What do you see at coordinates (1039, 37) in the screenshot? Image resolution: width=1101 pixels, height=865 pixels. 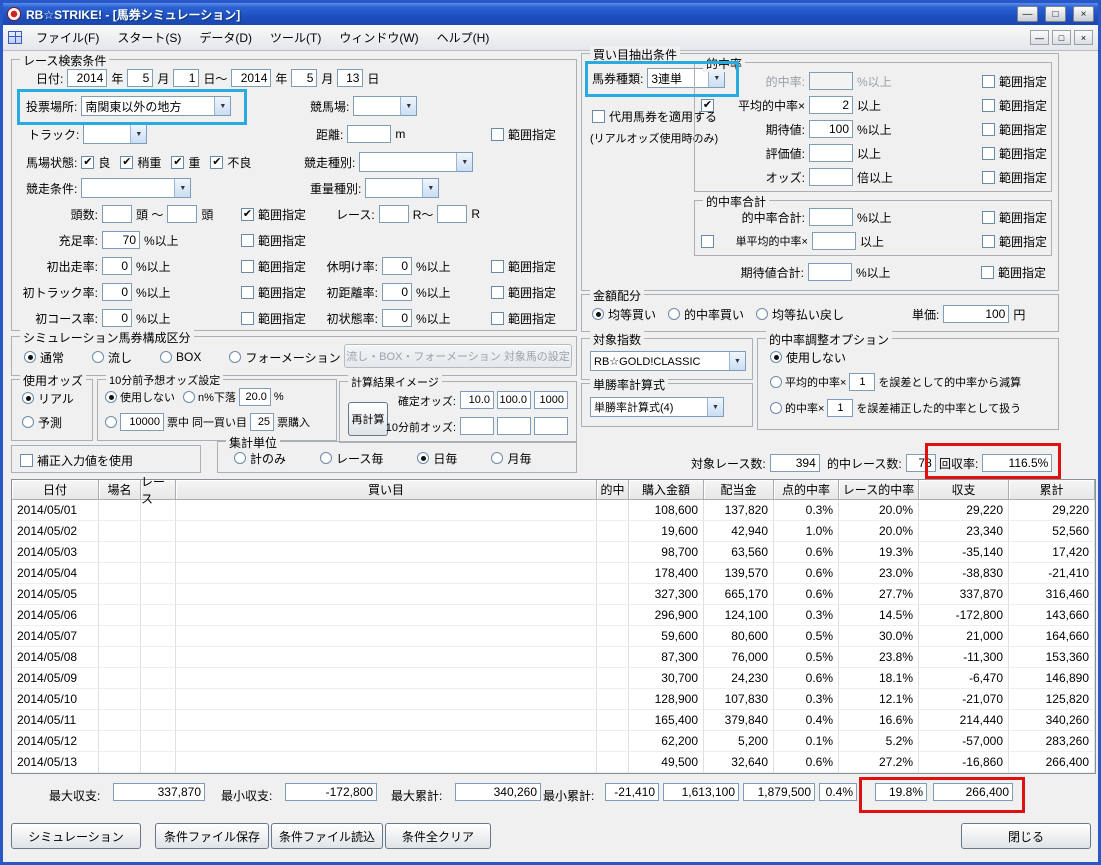 I see `mdi-minimize-button: —` at bounding box center [1039, 37].